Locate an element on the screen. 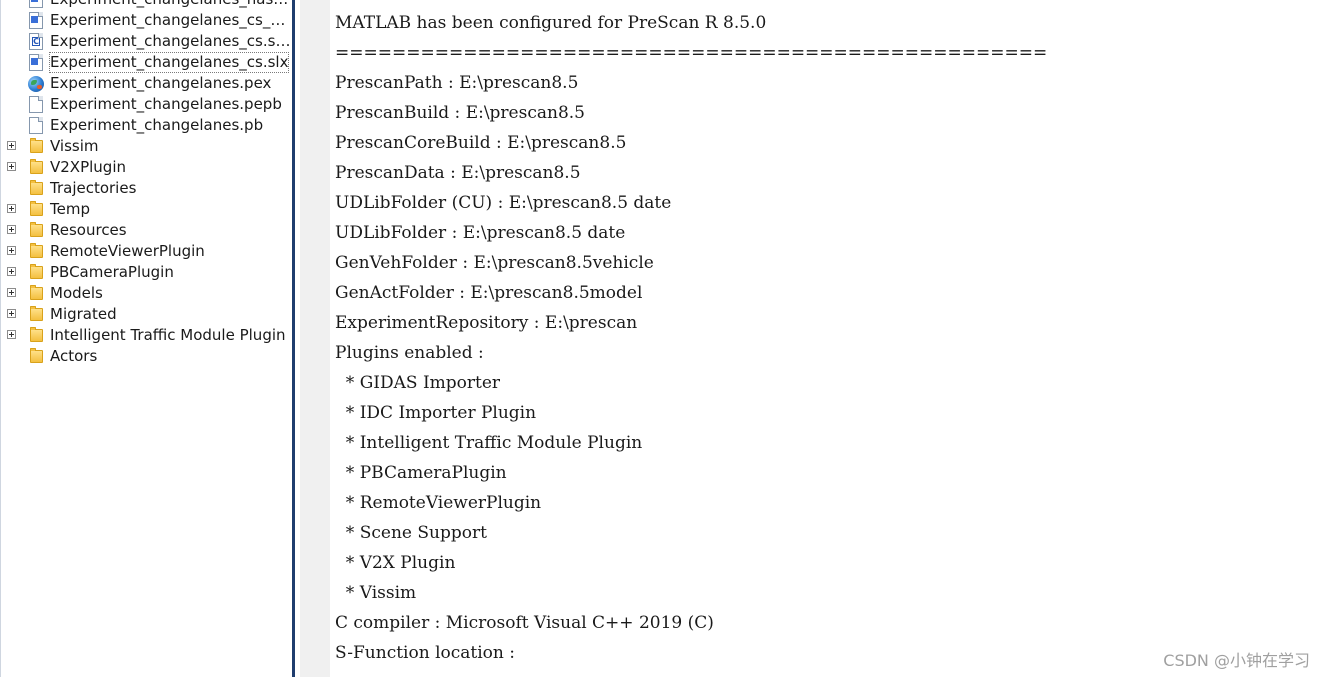  tree-file-item: Experiment_changelanes_cs.slx is located at coordinates (147, 62).